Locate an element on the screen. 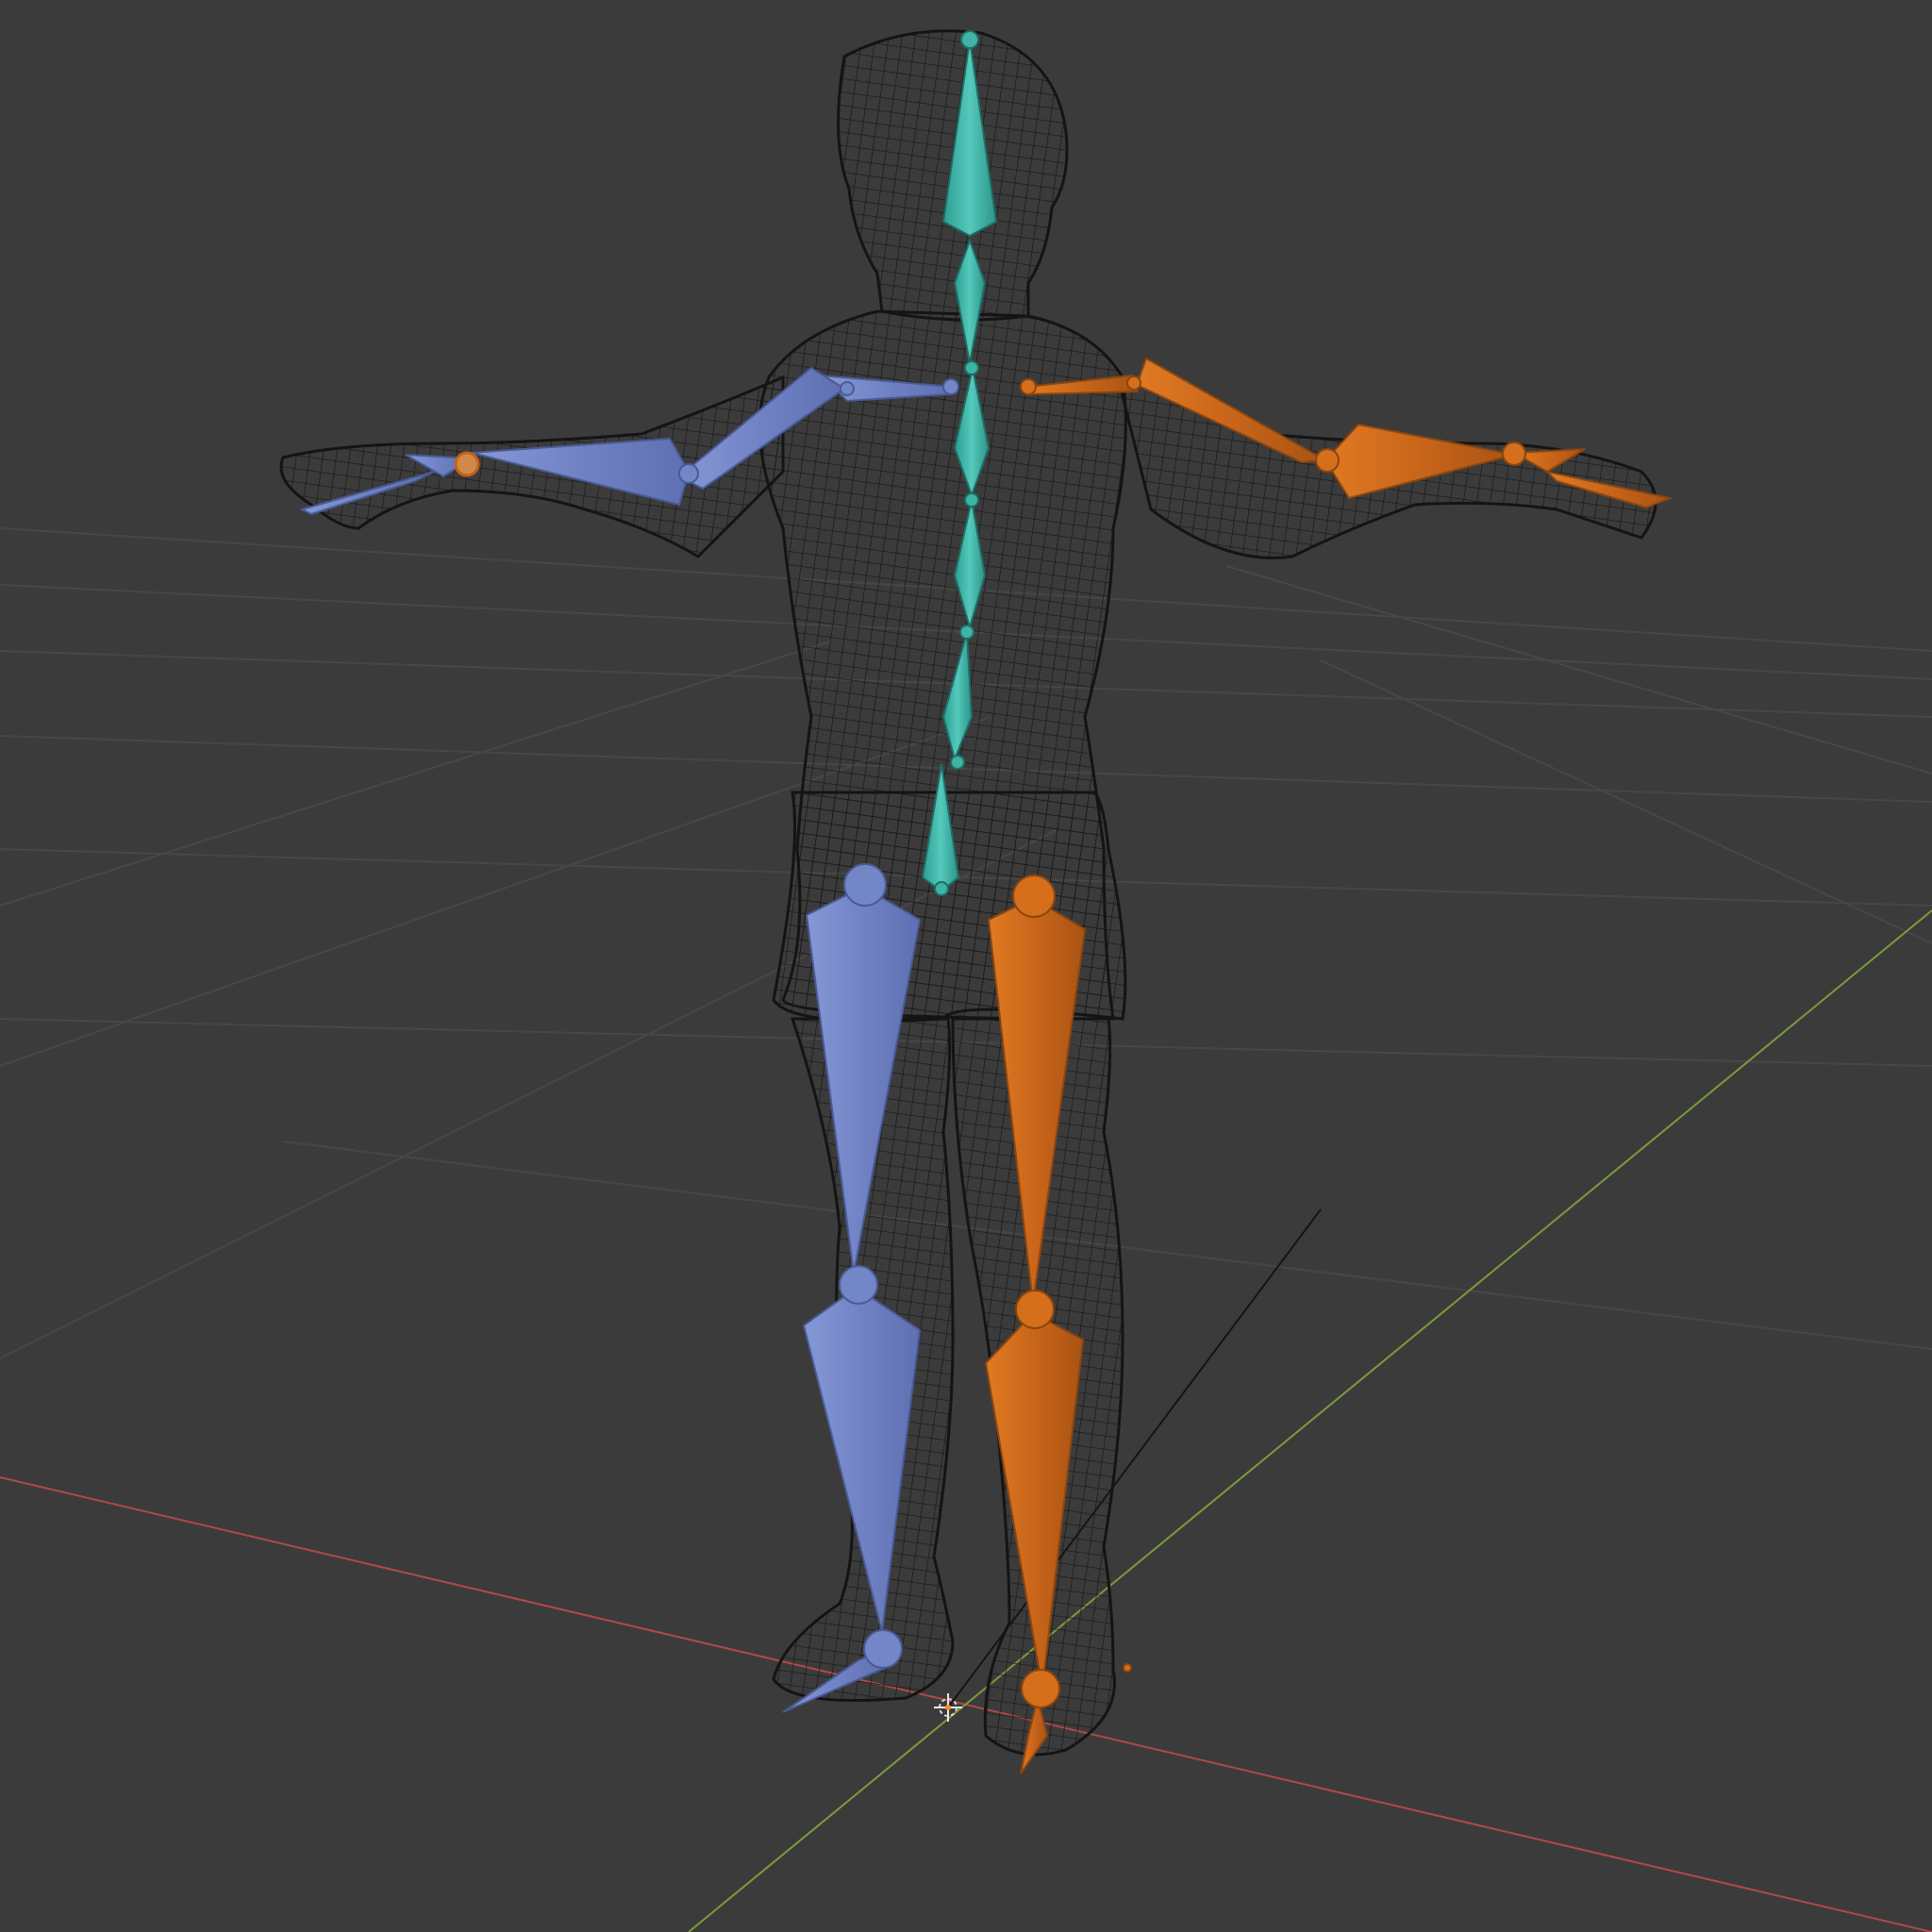  left-hand-selected-joint is located at coordinates (467, 464).